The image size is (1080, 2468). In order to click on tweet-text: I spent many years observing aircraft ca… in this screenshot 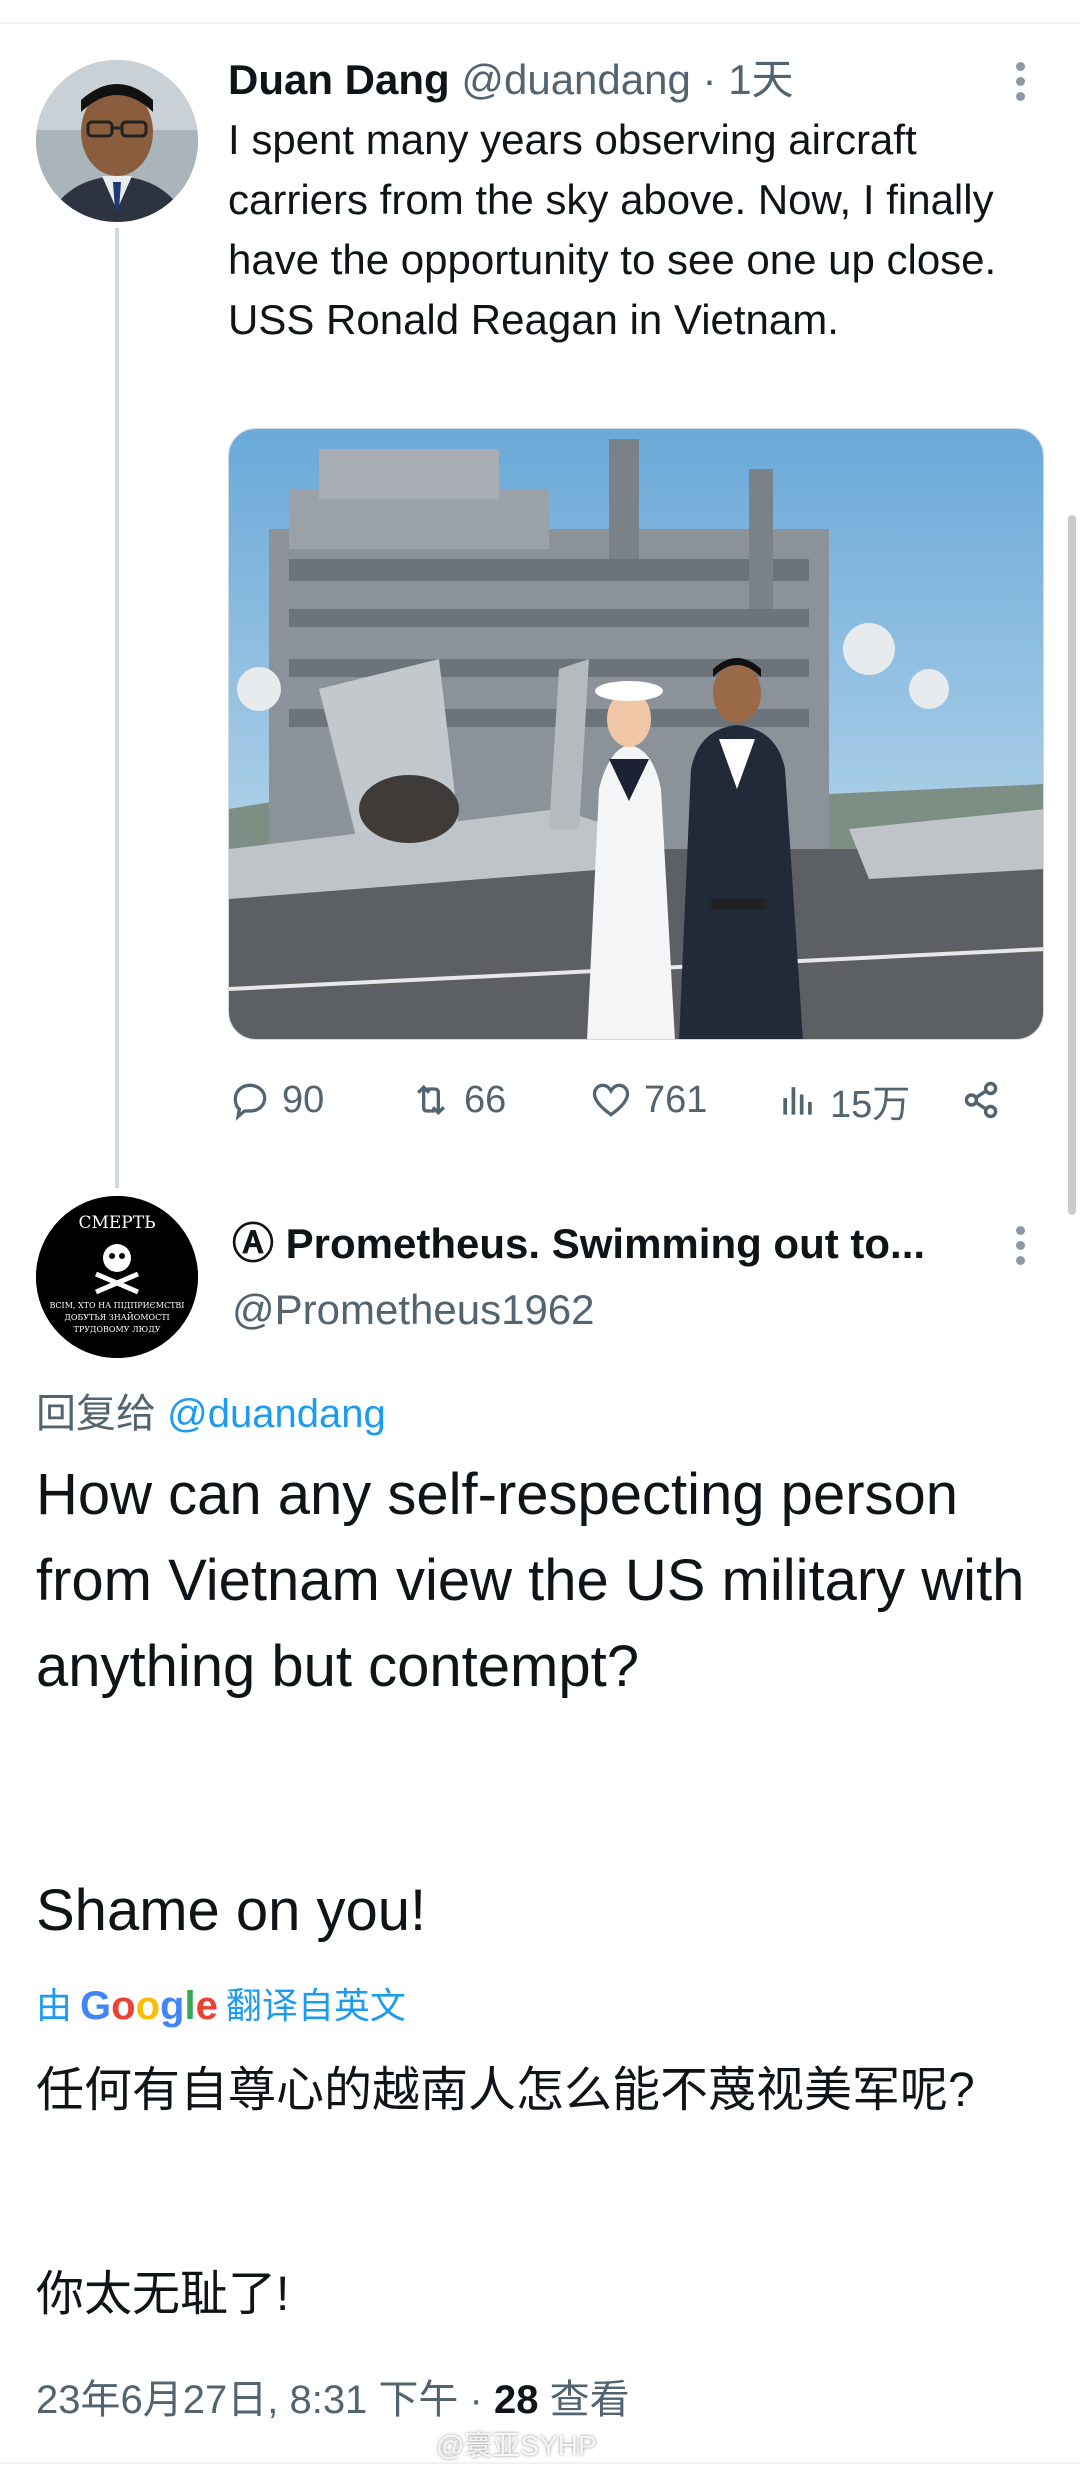, I will do `click(612, 229)`.